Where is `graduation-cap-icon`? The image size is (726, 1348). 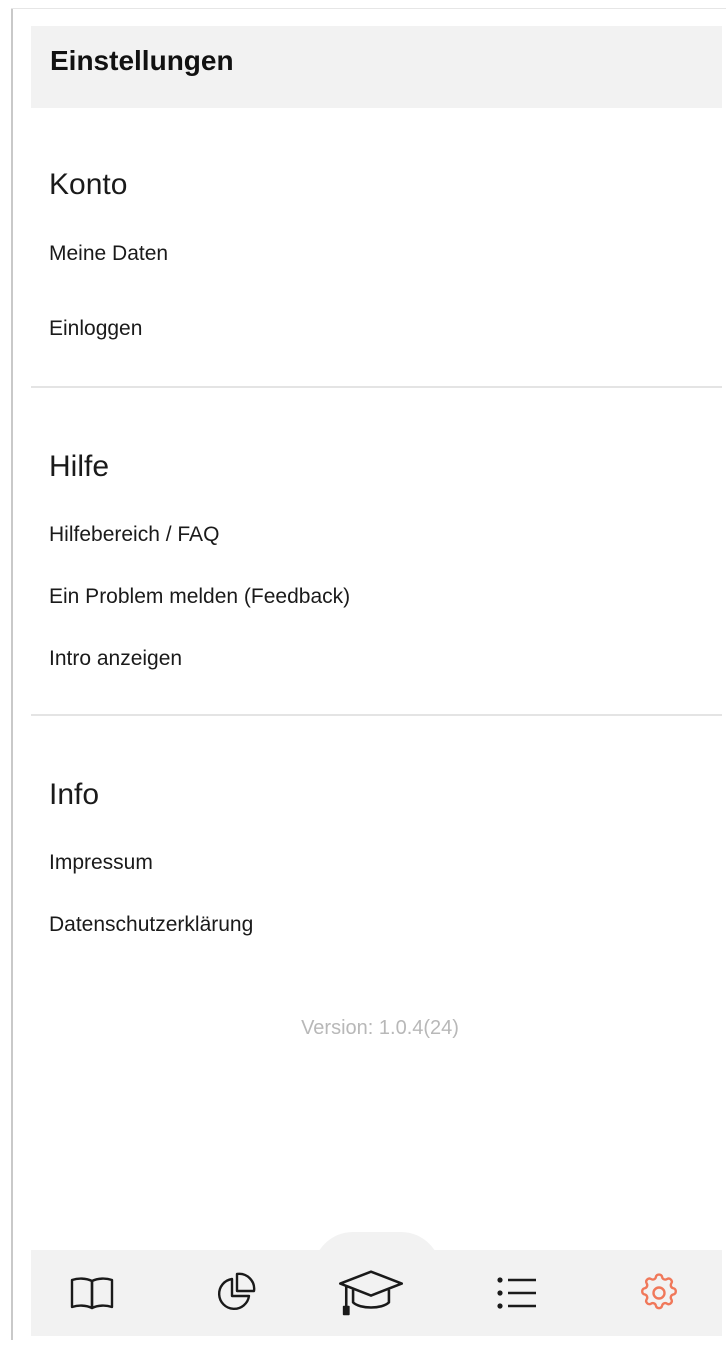
graduation-cap-icon is located at coordinates (371, 1293).